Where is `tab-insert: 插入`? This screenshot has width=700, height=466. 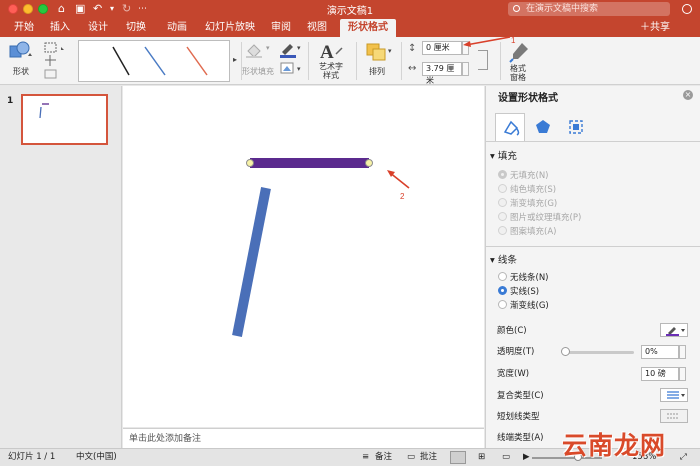 tab-insert: 插入 is located at coordinates (60, 28).